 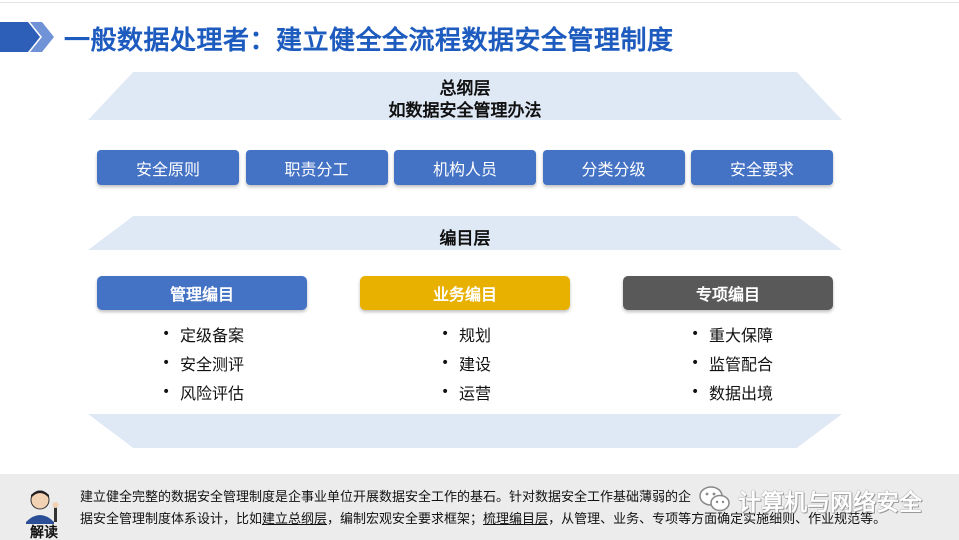 I want to click on title-bar: 一般数据处理者：建立健全全流程数据安全管理制度, so click(x=479, y=37).